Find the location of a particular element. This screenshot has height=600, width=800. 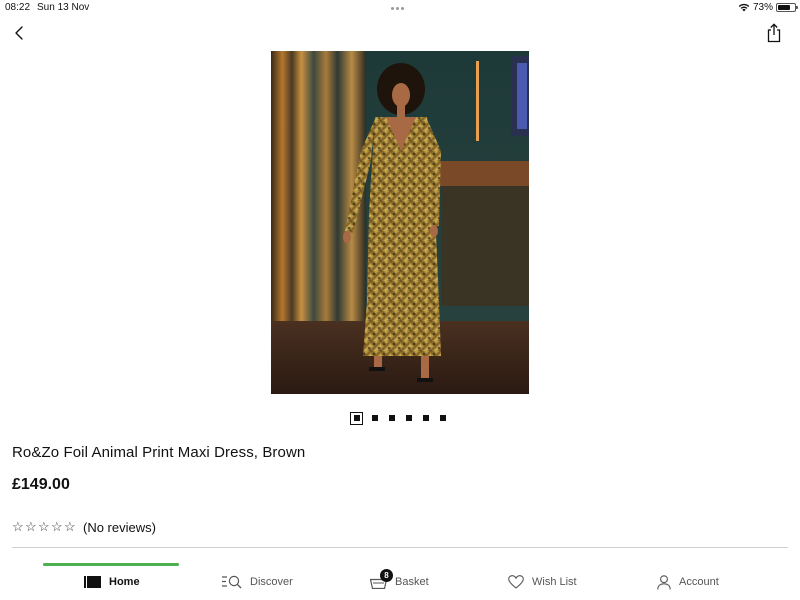

tab-basket-label: Basket is located at coordinates (412, 582).